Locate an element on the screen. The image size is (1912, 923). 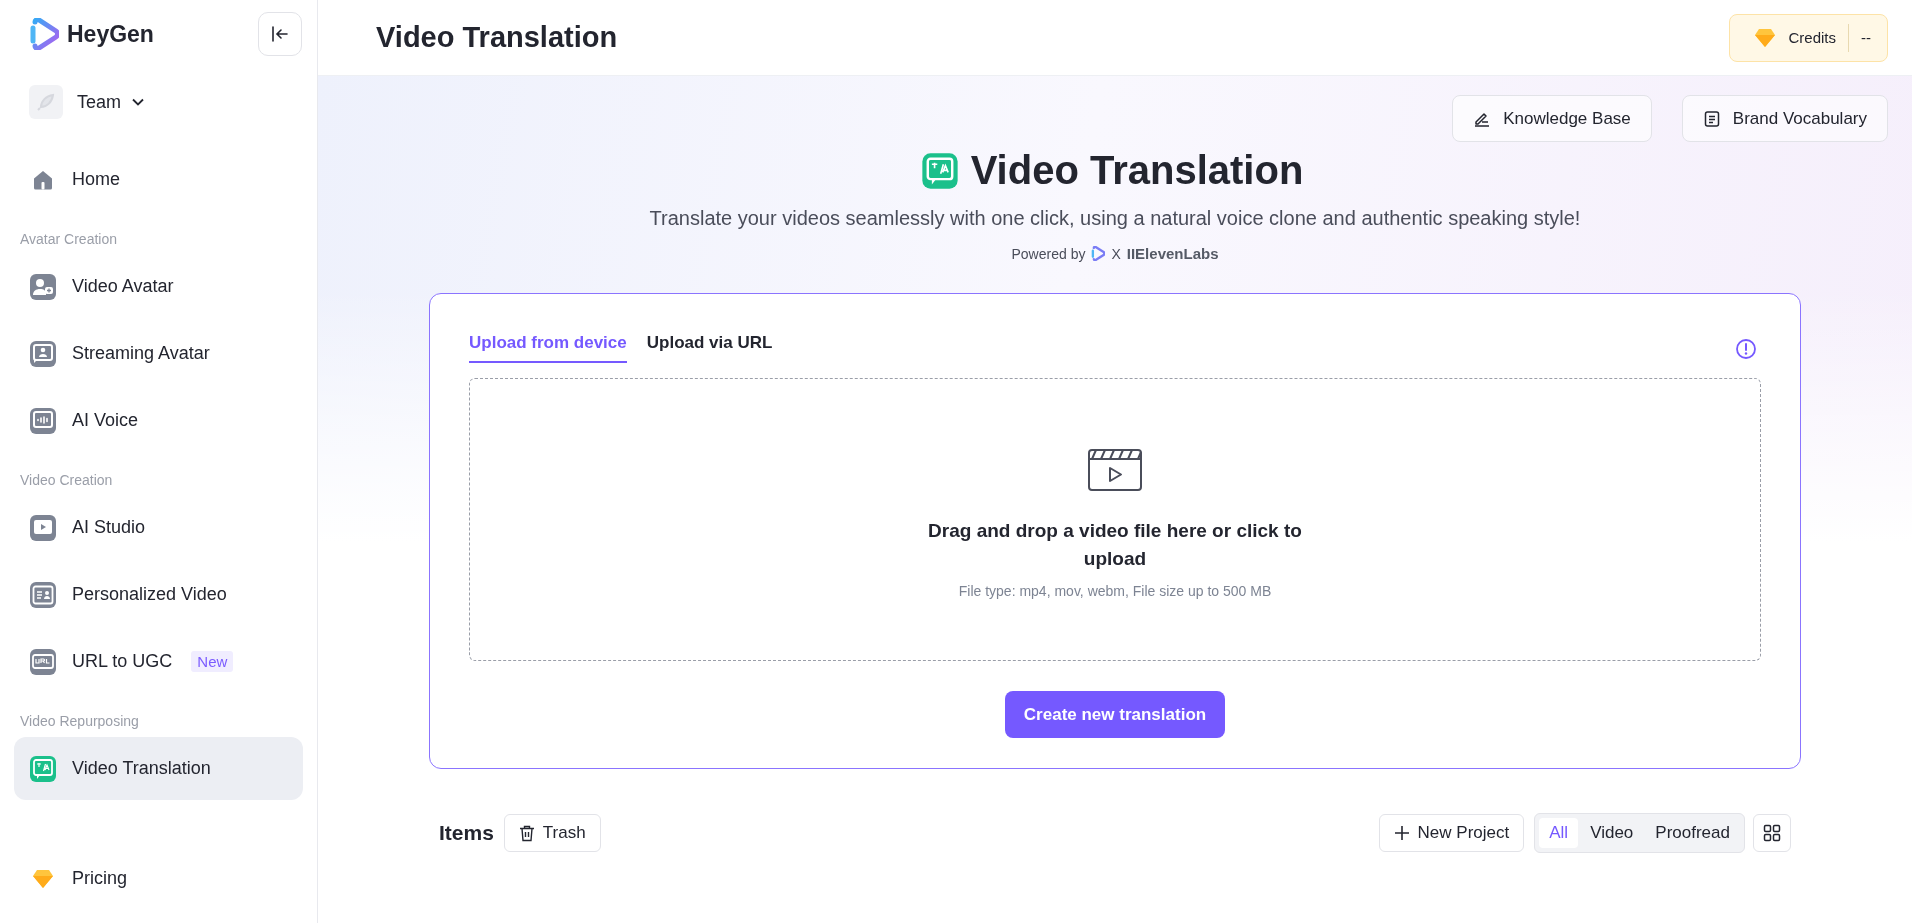
collapse-sidebar-button is located at coordinates (280, 34).